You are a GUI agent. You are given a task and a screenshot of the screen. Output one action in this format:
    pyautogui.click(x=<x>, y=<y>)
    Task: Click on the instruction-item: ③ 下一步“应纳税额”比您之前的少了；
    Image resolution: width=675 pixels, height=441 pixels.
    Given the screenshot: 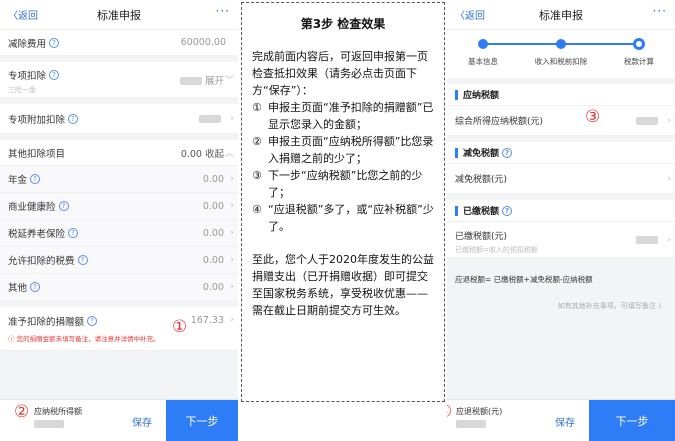 What is the action you would take?
    pyautogui.click(x=343, y=184)
    